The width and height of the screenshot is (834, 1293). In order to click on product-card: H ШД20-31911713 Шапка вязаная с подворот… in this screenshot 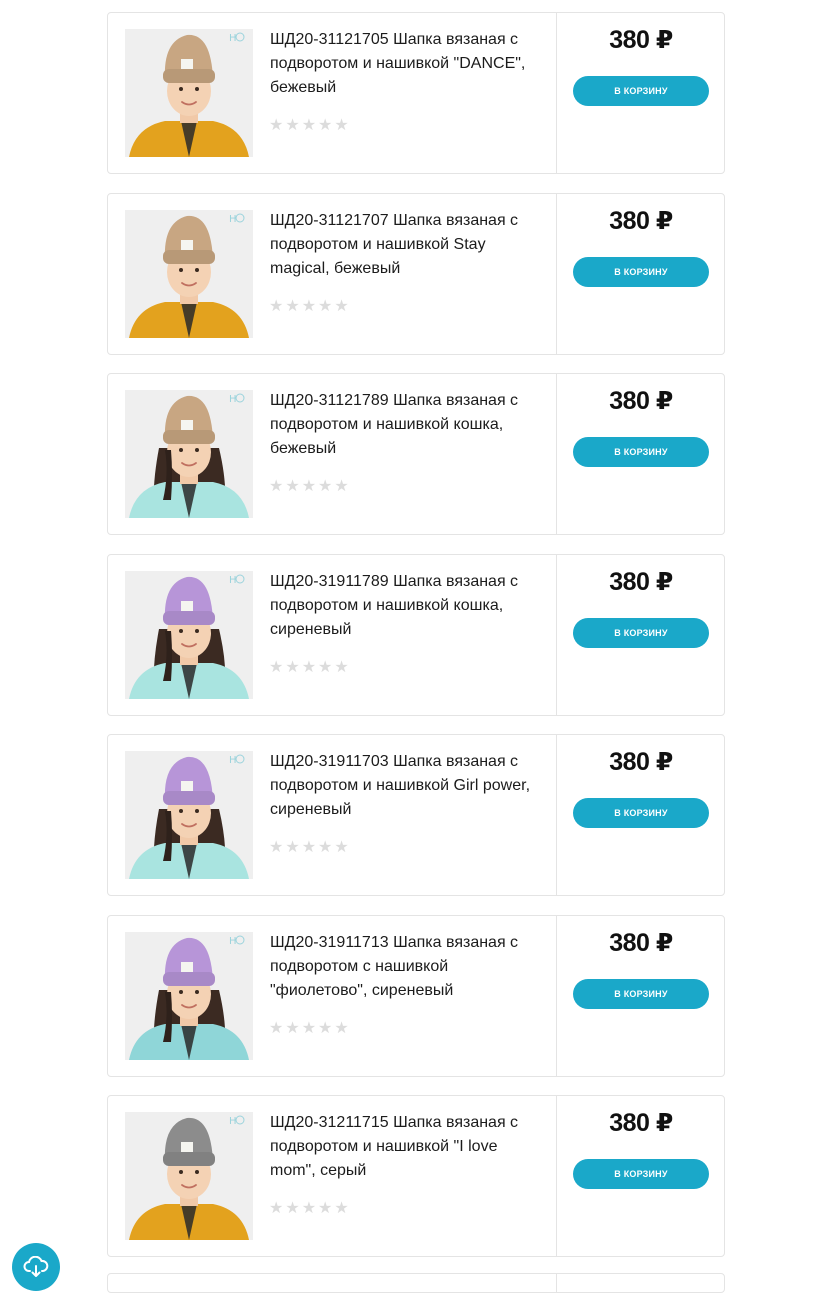, I will do `click(416, 995)`.